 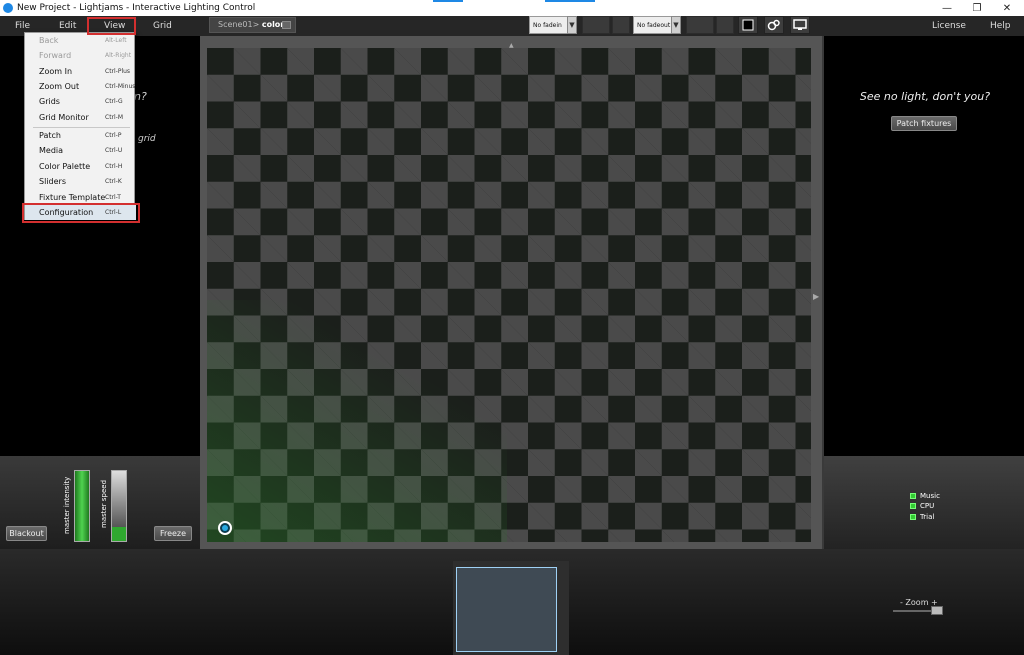 I want to click on menu-item-zoom-in: Zoom In Ctrl-Plus, so click(x=80, y=71).